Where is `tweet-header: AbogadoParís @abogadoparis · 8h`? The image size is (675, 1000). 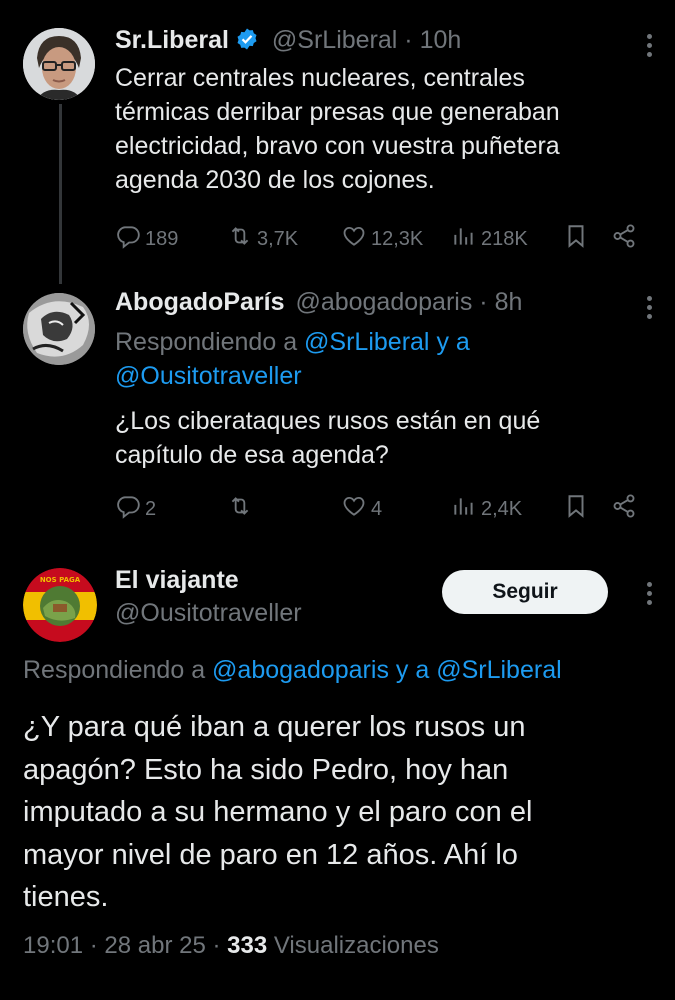
tweet-header: AbogadoParís @abogadoparis · 8h is located at coordinates (318, 302).